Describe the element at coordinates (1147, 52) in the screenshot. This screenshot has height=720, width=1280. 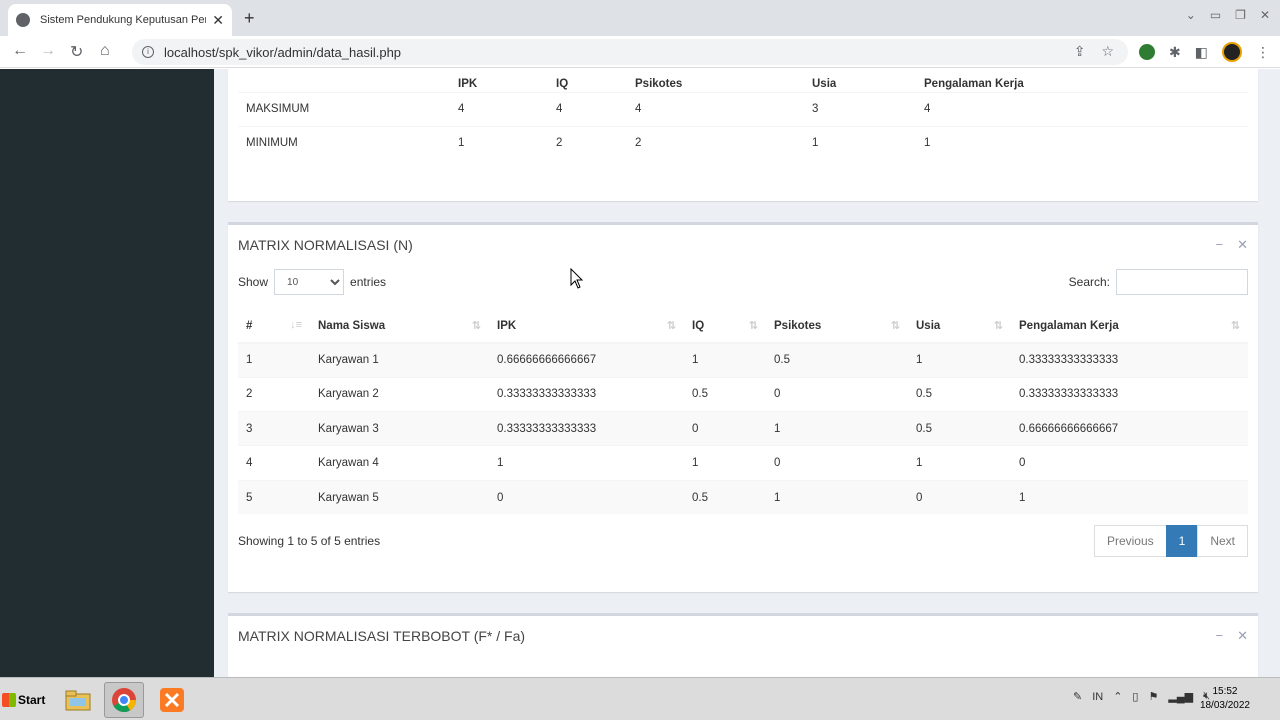
I see `extension-globe-icon` at that location.